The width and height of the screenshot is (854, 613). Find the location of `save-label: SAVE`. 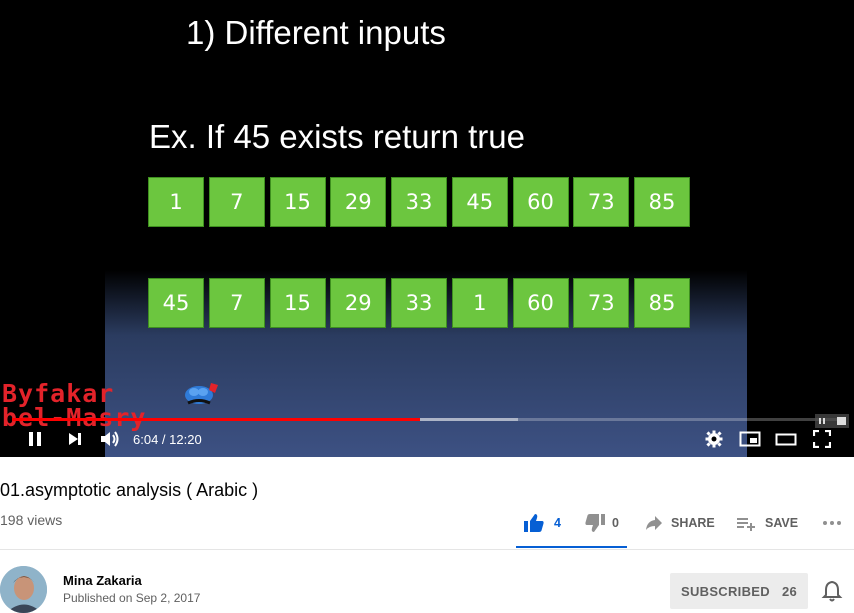

save-label: SAVE is located at coordinates (782, 523).